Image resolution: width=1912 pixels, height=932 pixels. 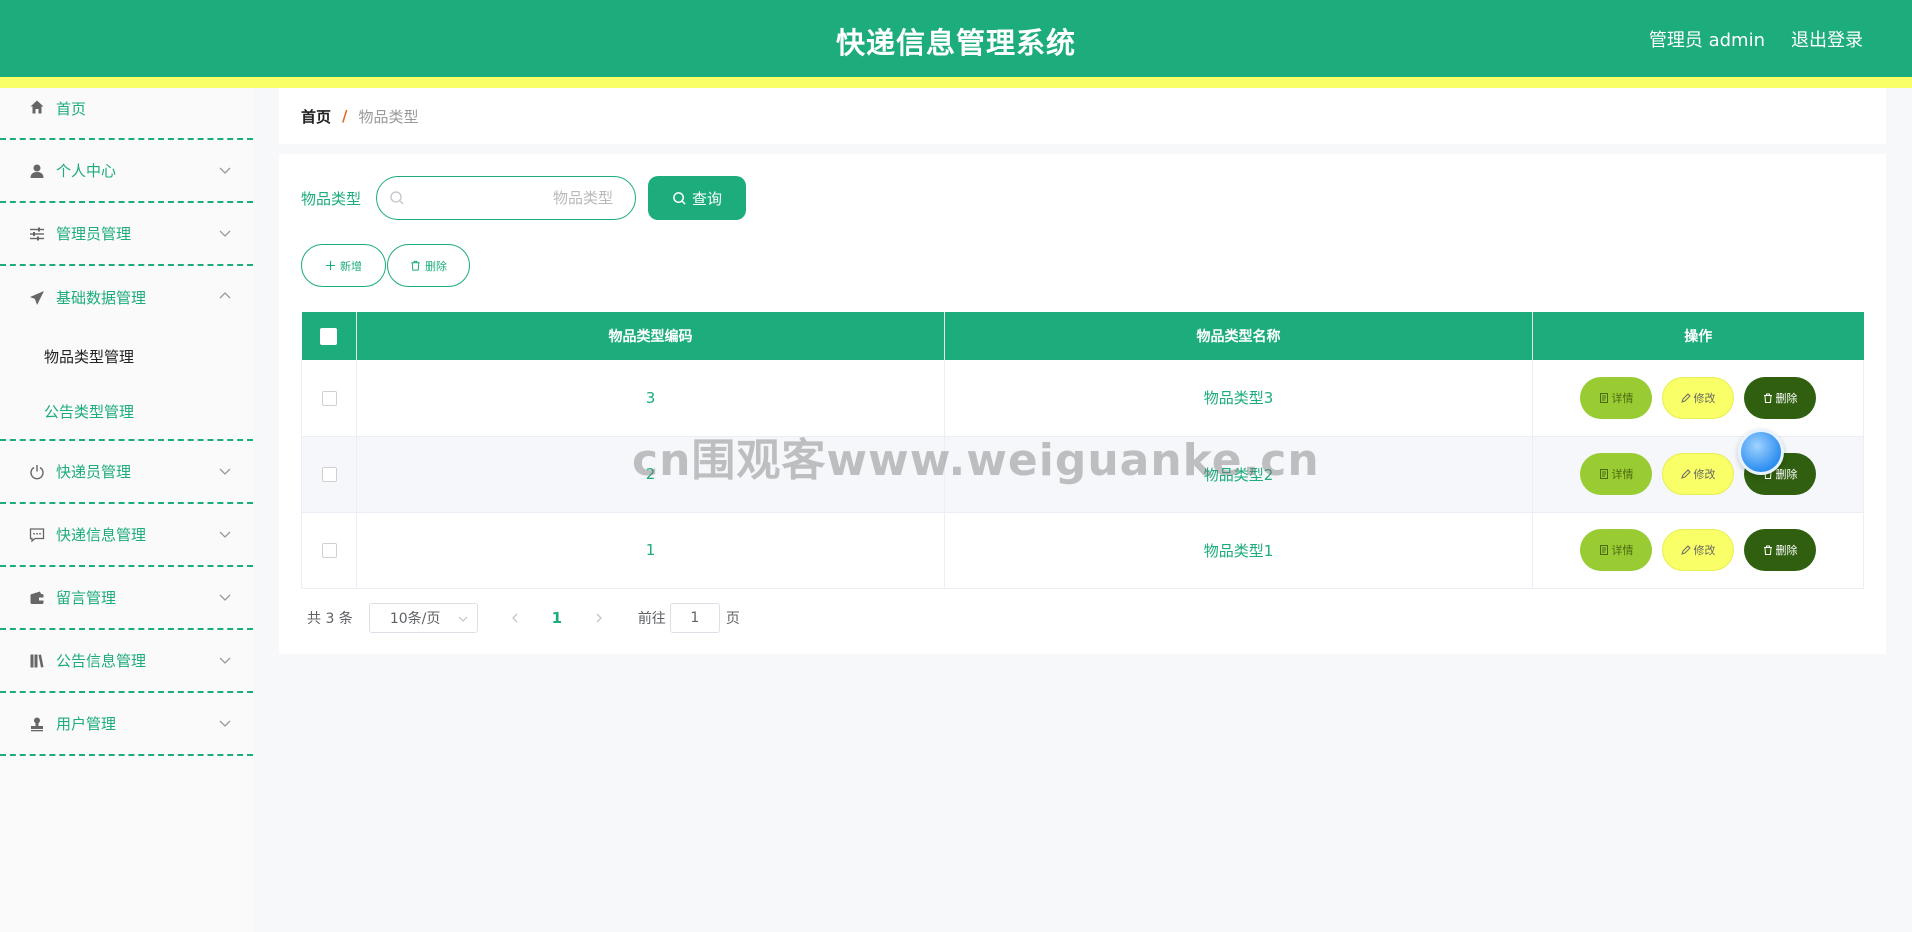 I want to click on cell-name: 物品类型2, so click(x=1238, y=474).